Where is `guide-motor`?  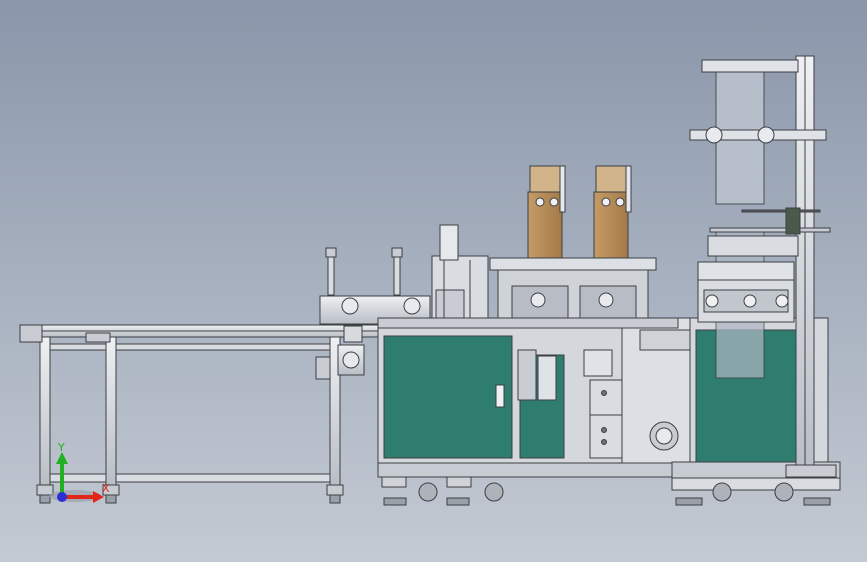 guide-motor is located at coordinates (793, 221).